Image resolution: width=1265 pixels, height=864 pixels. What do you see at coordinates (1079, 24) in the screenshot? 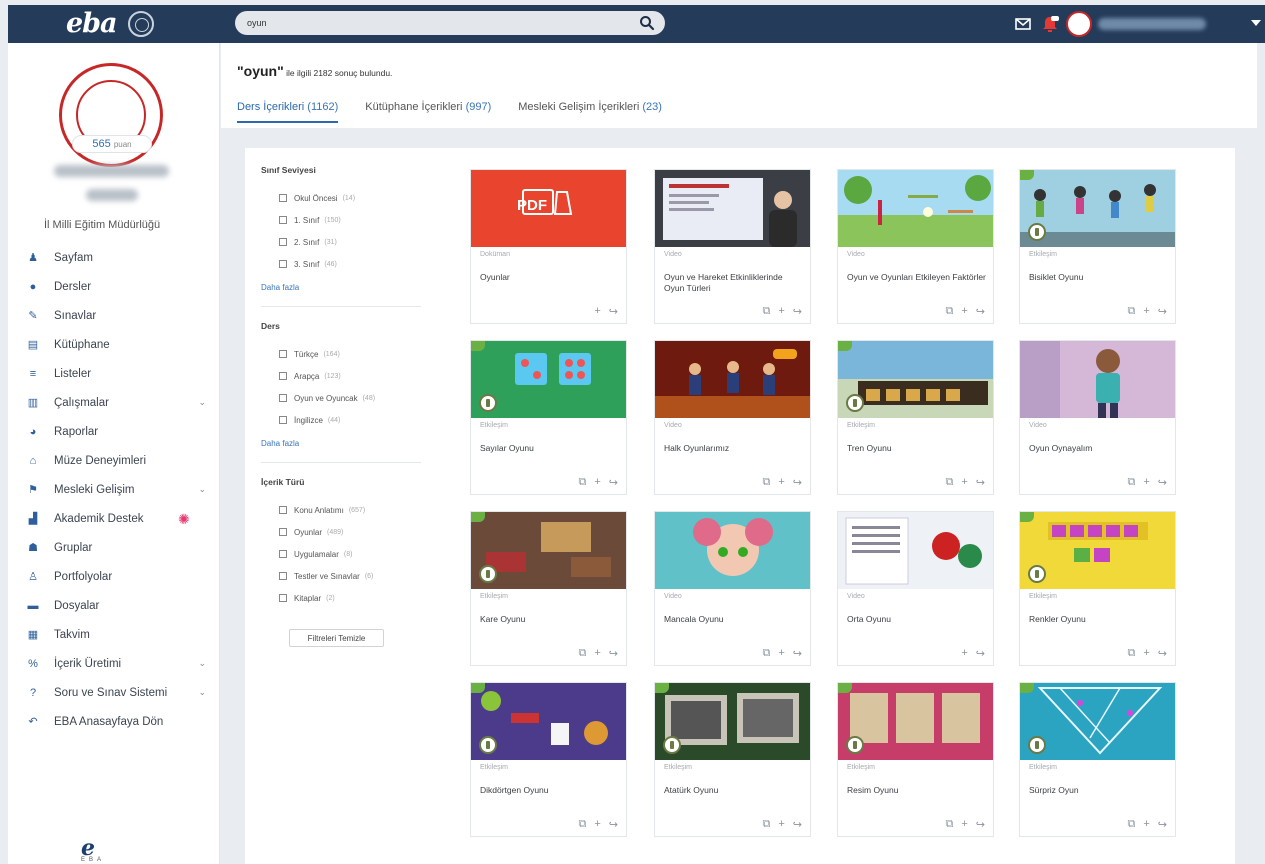
I see `user-avatar` at bounding box center [1079, 24].